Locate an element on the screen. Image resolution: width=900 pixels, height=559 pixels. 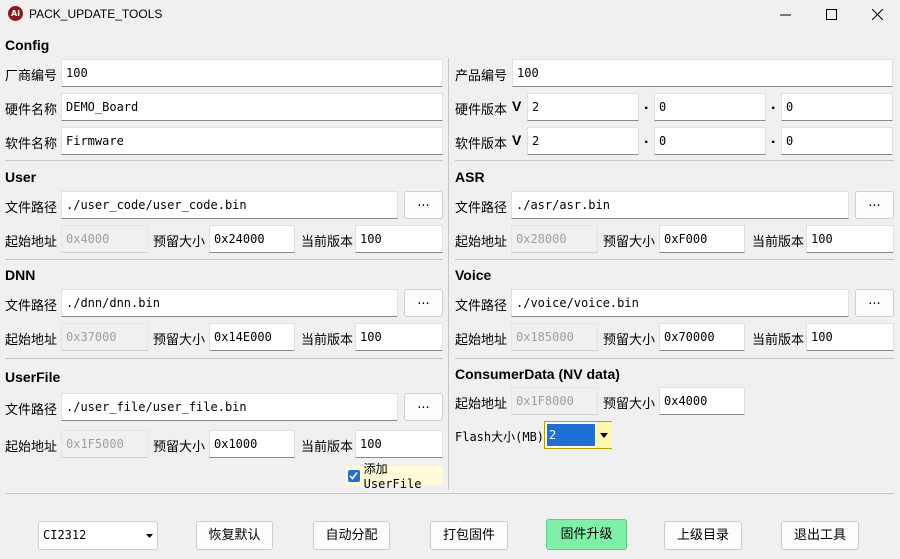
asr-reserve-input: 0xF000 is located at coordinates (702, 239).